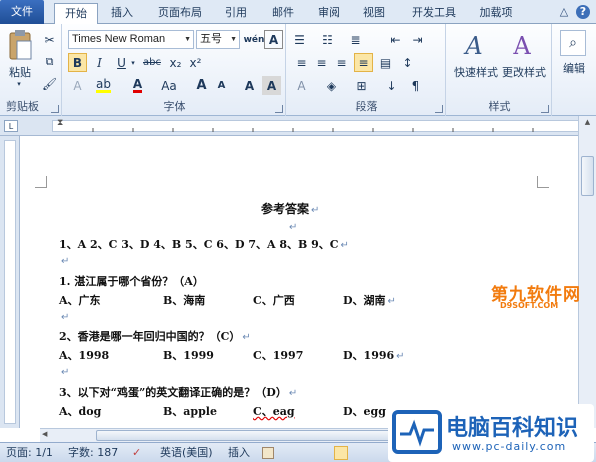 The width and height of the screenshot is (596, 462). What do you see at coordinates (175, 62) in the screenshot?
I see `subscript-button: x₂` at bounding box center [175, 62].